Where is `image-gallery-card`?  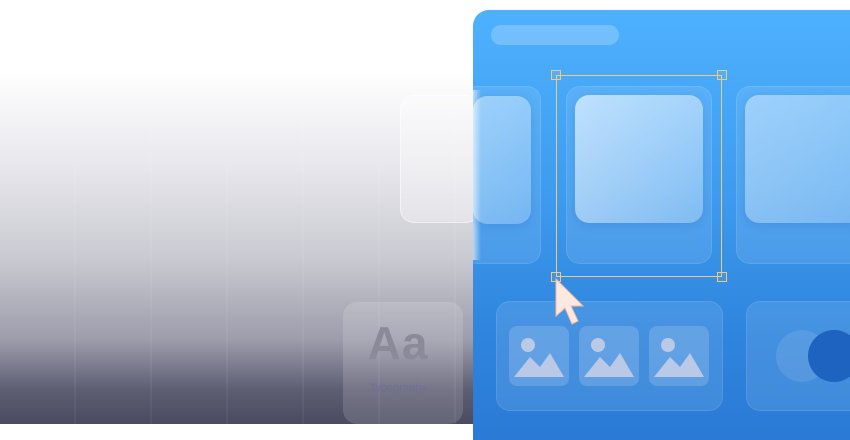 image-gallery-card is located at coordinates (609, 356).